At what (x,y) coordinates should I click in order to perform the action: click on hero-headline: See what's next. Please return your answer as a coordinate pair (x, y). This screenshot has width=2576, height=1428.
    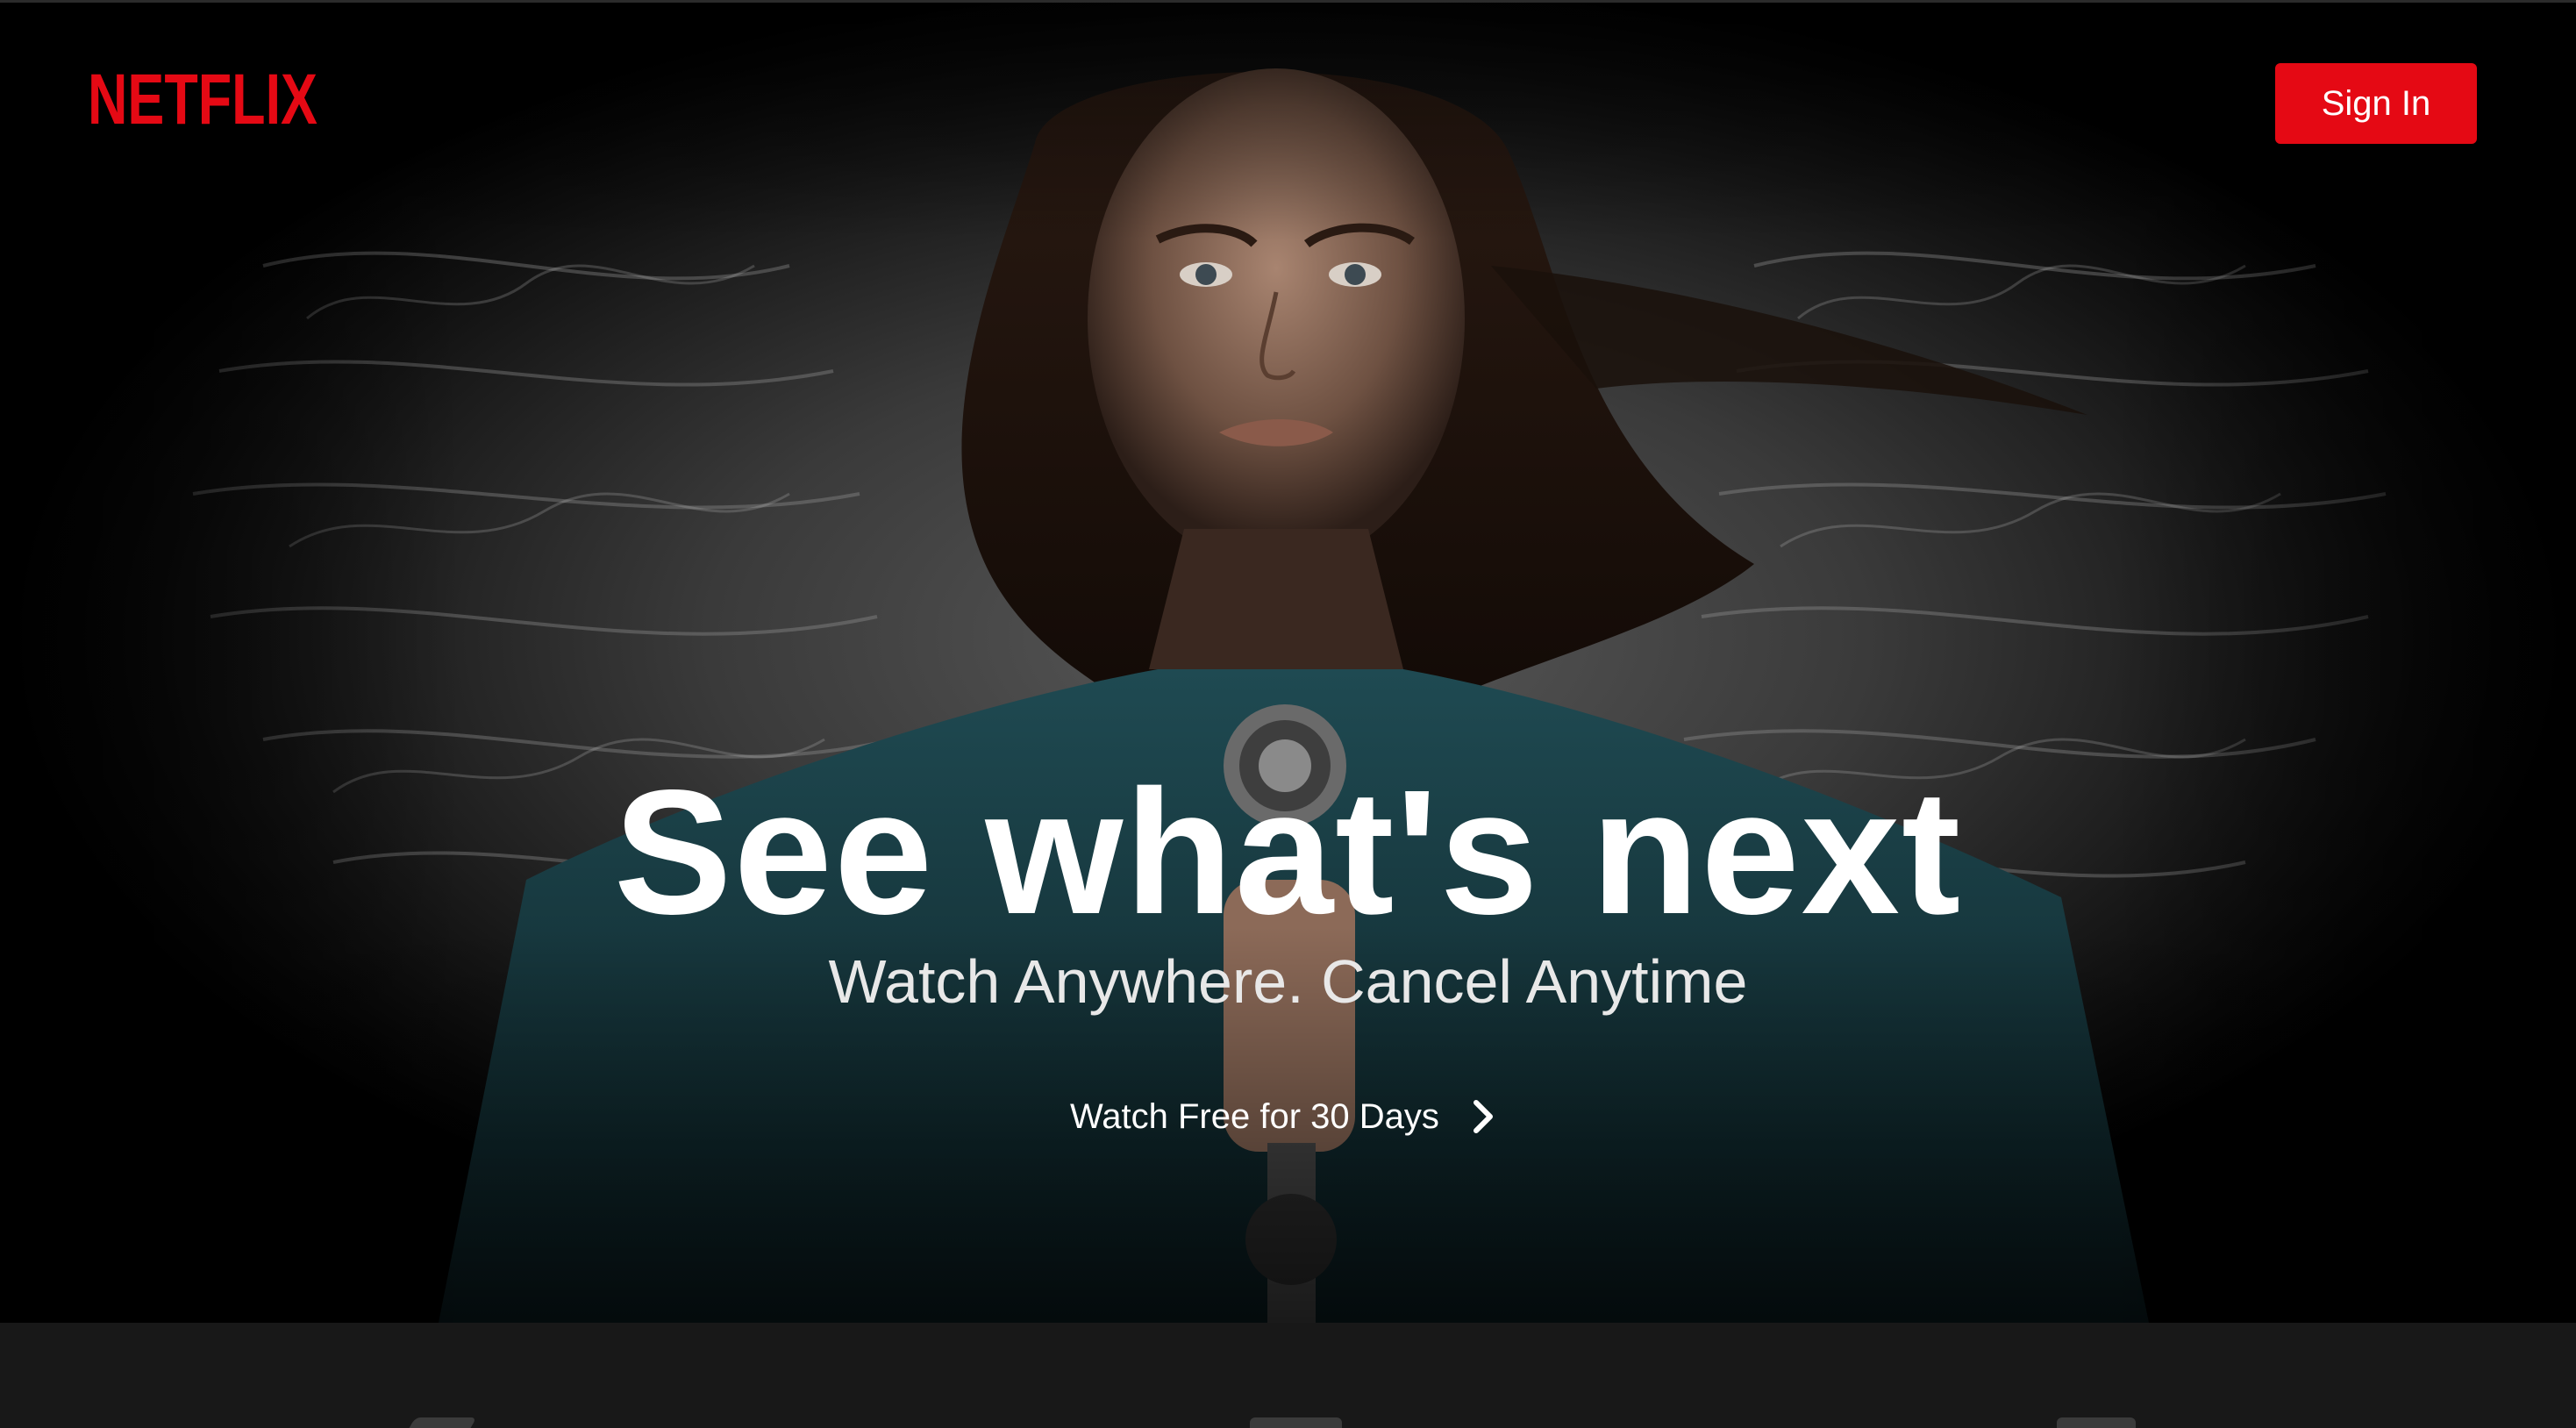
    Looking at the image, I should click on (1288, 852).